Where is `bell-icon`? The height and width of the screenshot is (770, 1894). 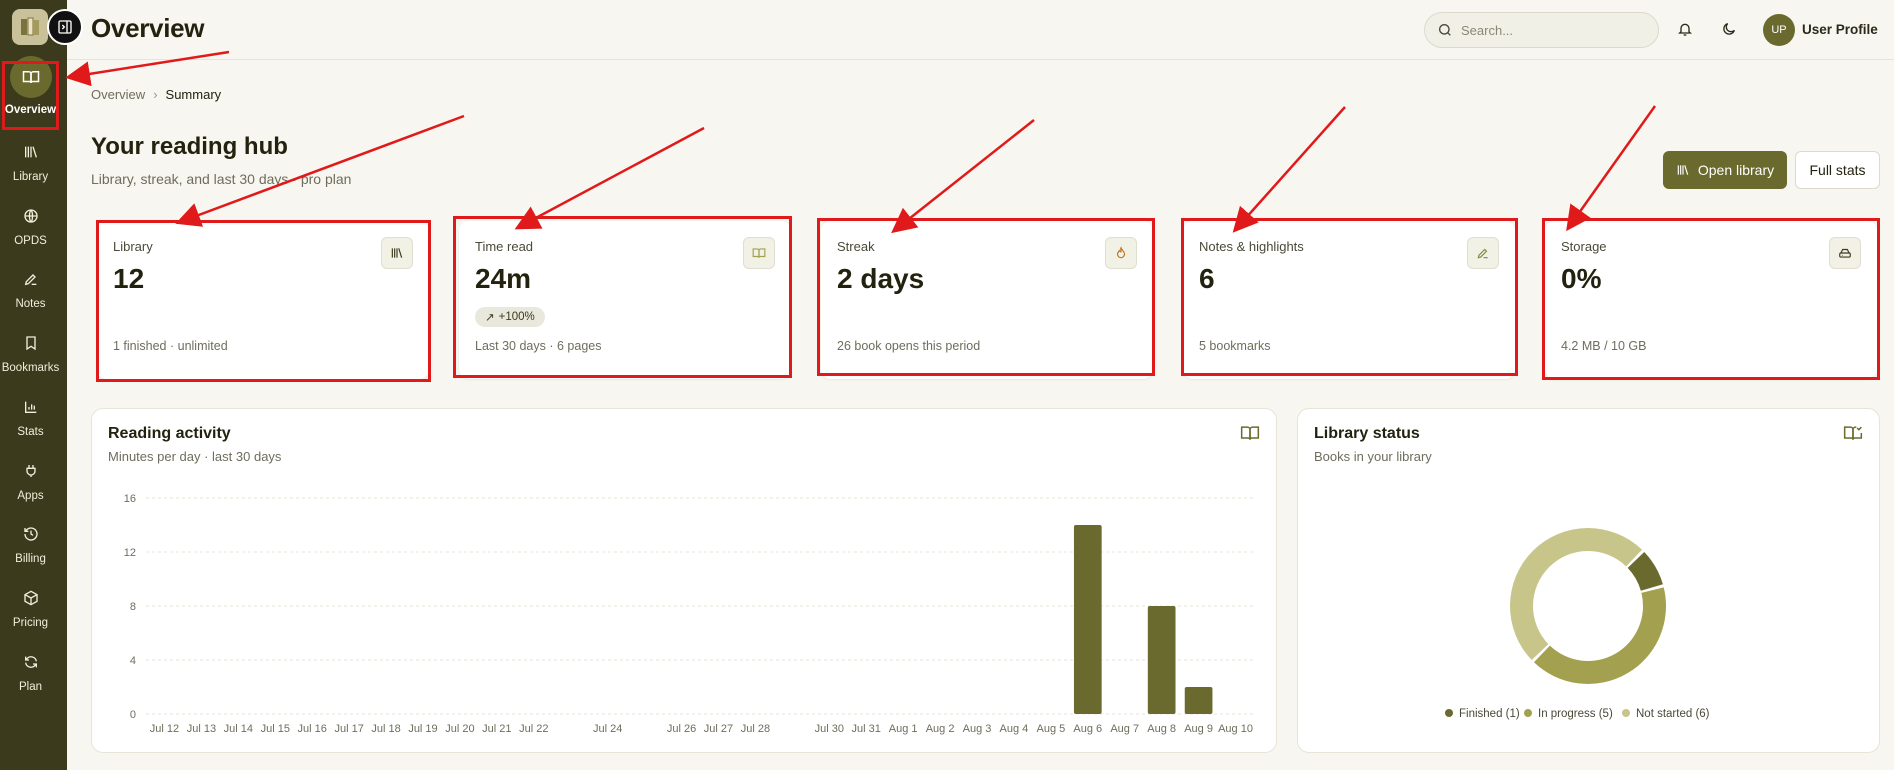
bell-icon is located at coordinates (1685, 29).